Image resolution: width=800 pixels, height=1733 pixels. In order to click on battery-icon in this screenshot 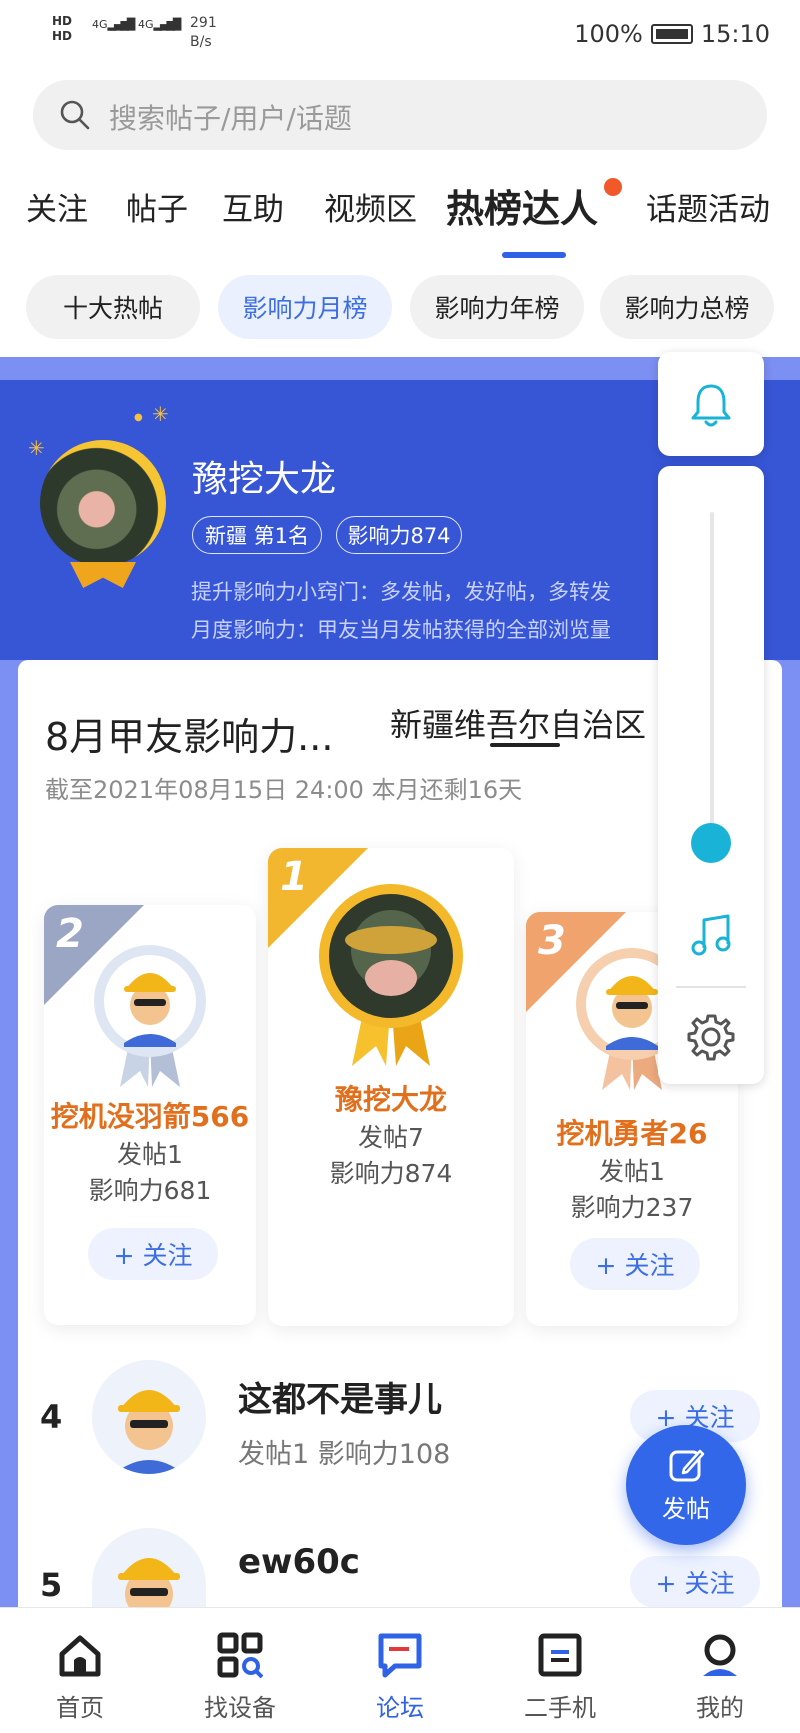, I will do `click(671, 34)`.